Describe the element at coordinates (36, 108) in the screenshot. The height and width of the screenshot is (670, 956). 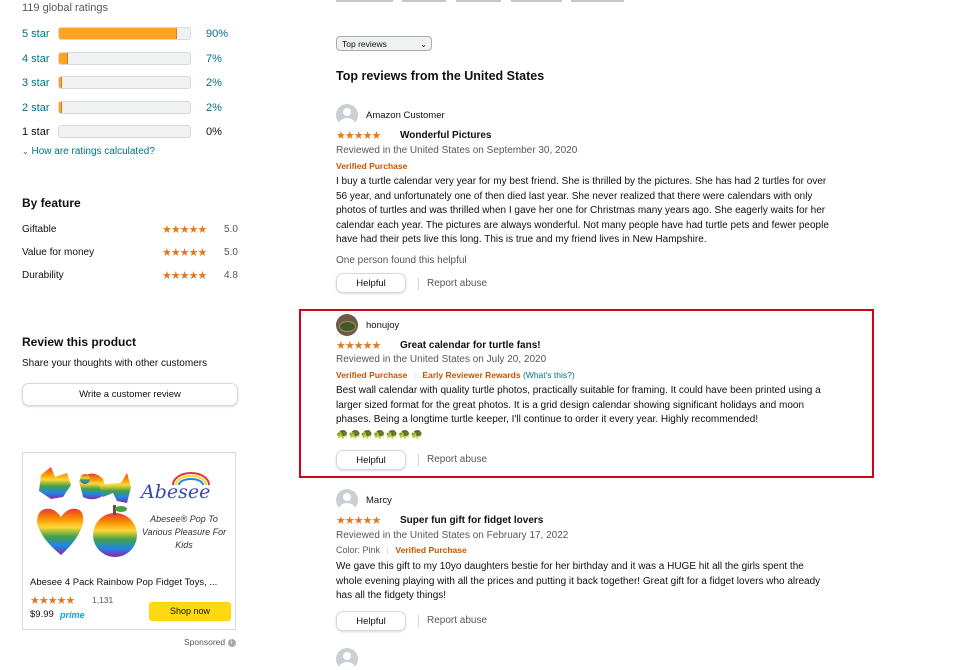
I see `histogram-label: 2 star` at that location.